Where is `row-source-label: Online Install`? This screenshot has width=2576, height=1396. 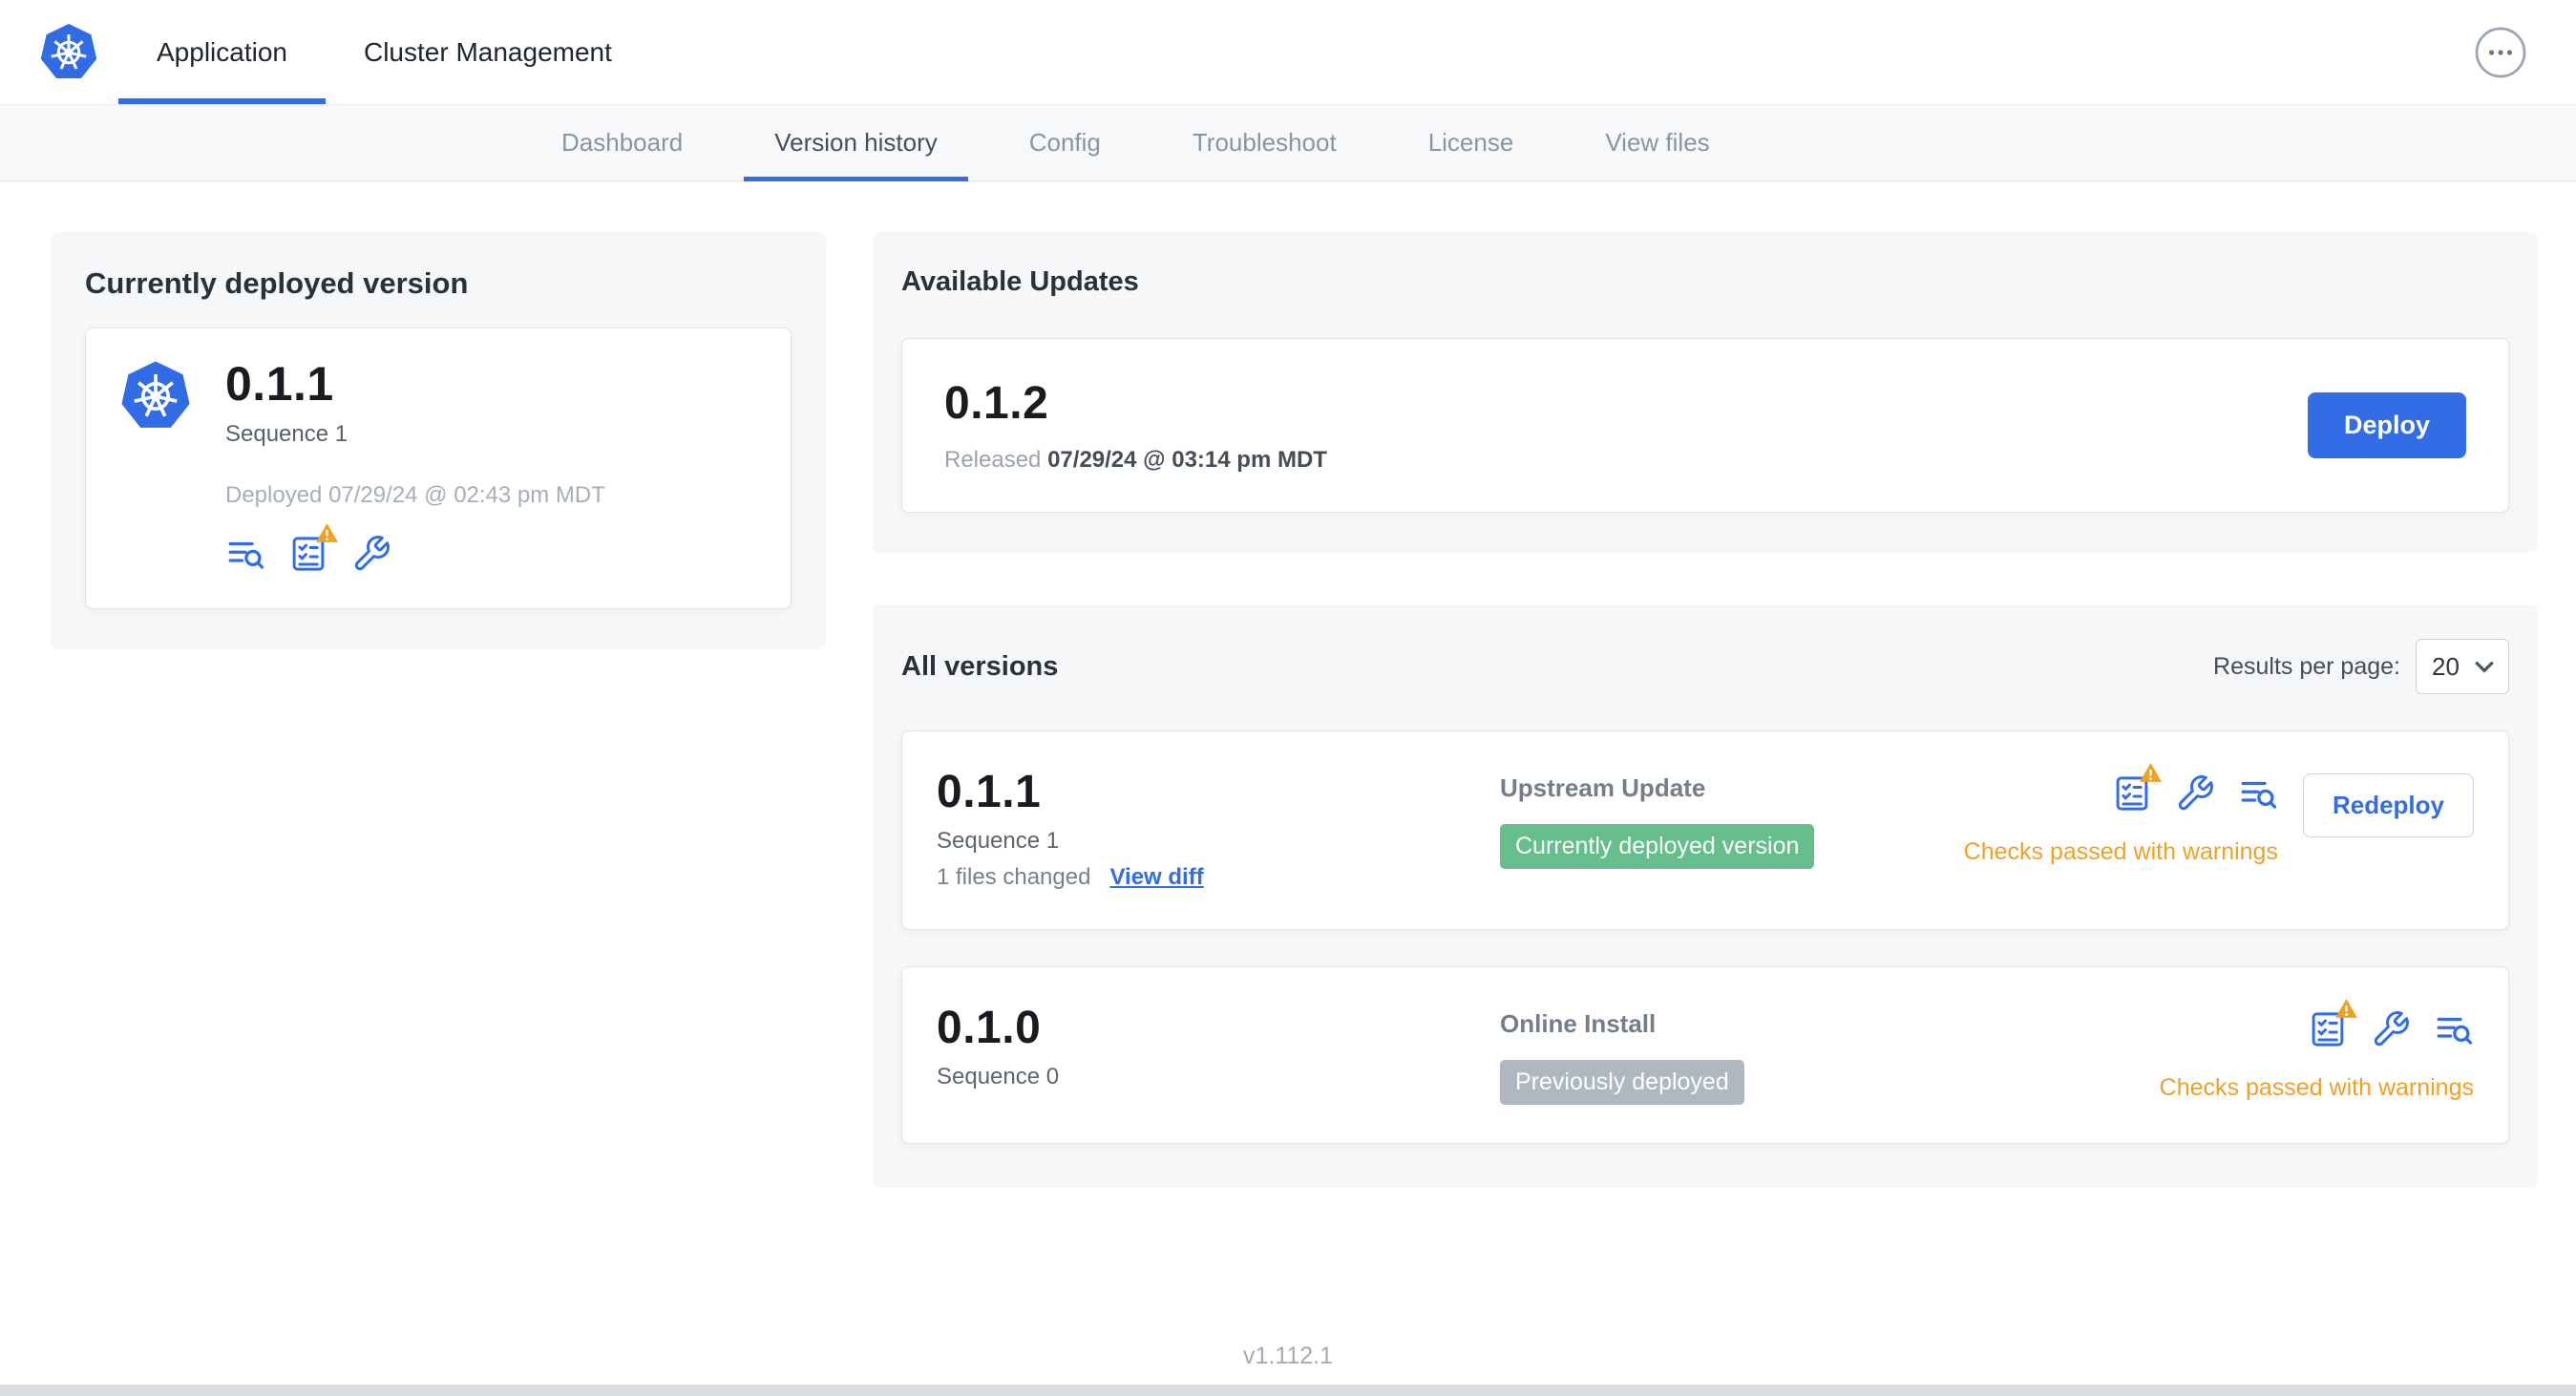
row-source-label: Online Install is located at coordinates (1578, 1023).